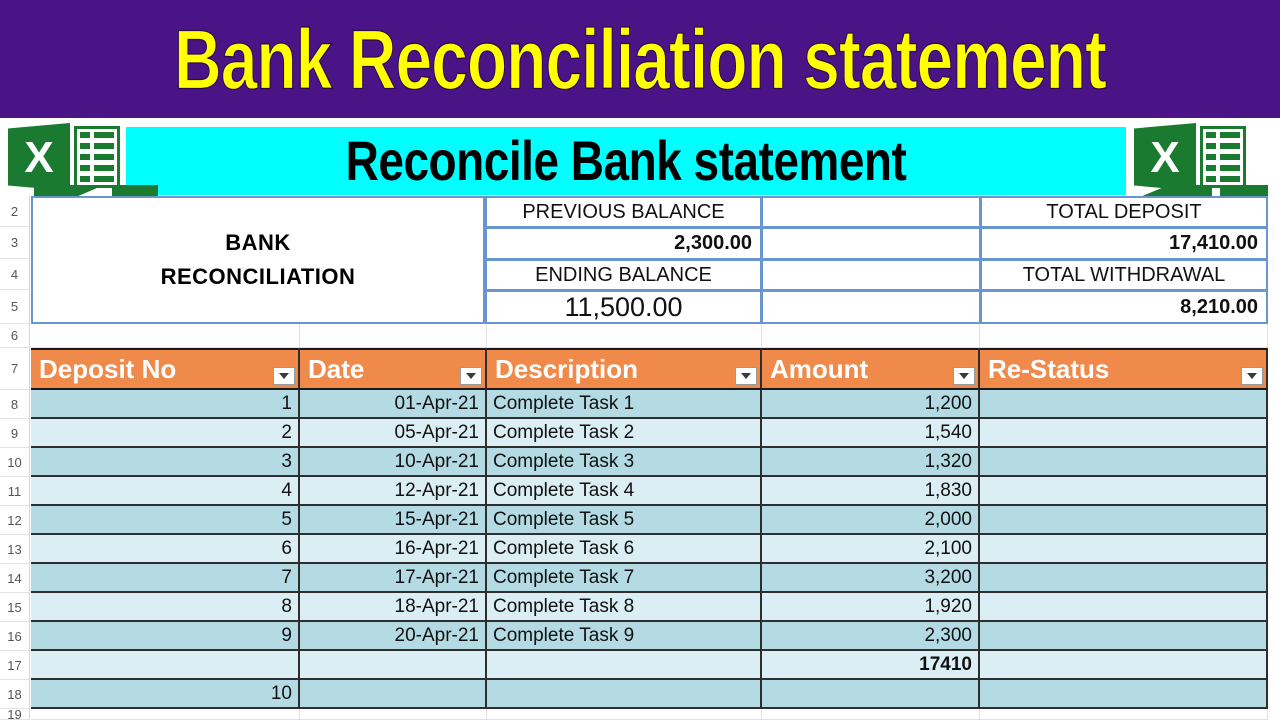 The height and width of the screenshot is (720, 1280). I want to click on cell-amount: 3,200, so click(871, 578).